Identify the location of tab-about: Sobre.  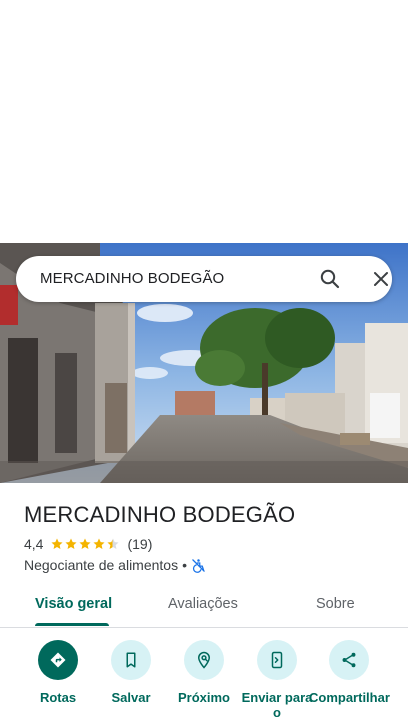
(335, 604).